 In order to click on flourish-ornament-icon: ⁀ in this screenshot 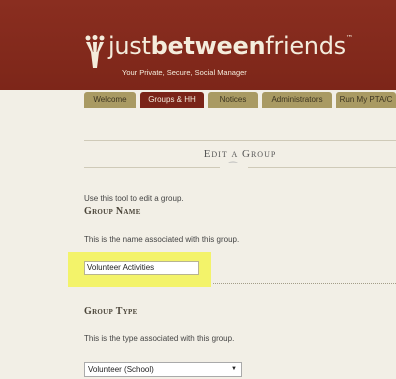, I will do `click(233, 168)`.